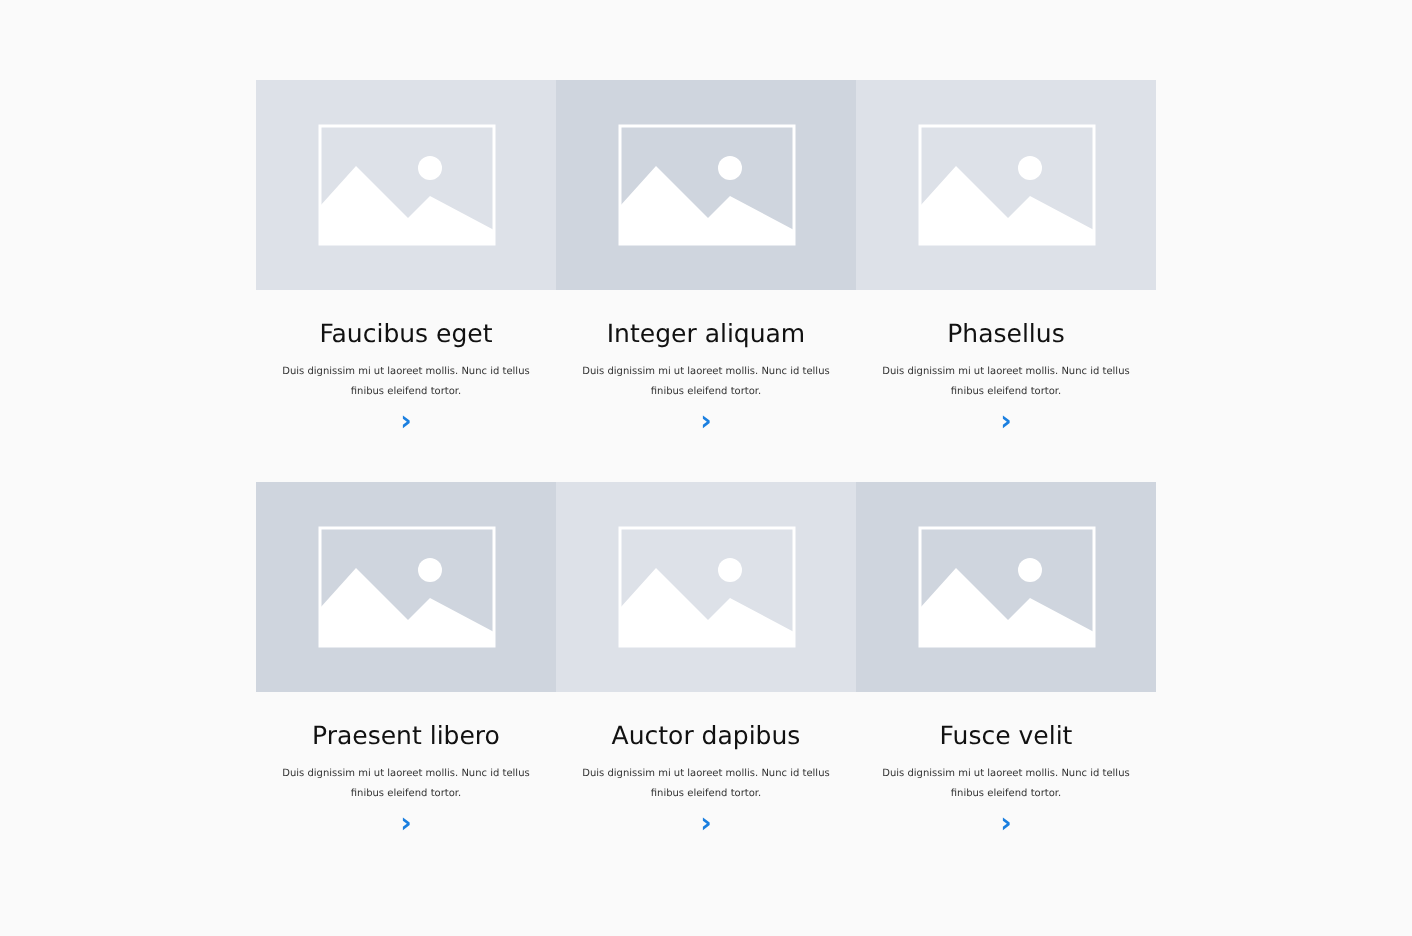  What do you see at coordinates (406, 334) in the screenshot?
I see `card-title: Faucibus eget` at bounding box center [406, 334].